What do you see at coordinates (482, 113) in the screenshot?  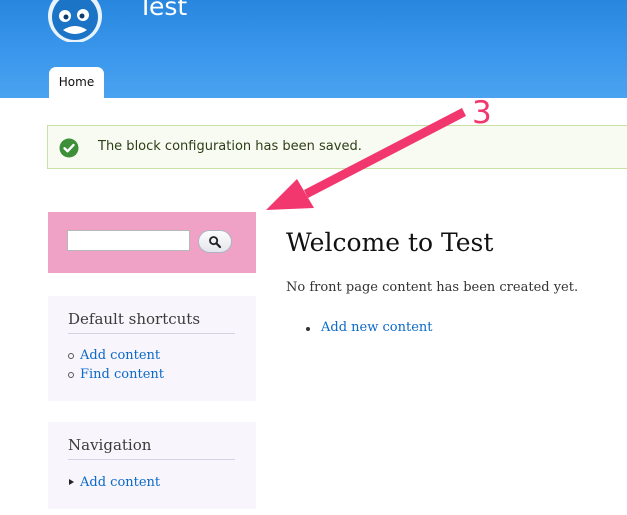 I see `annotation-number: 3` at bounding box center [482, 113].